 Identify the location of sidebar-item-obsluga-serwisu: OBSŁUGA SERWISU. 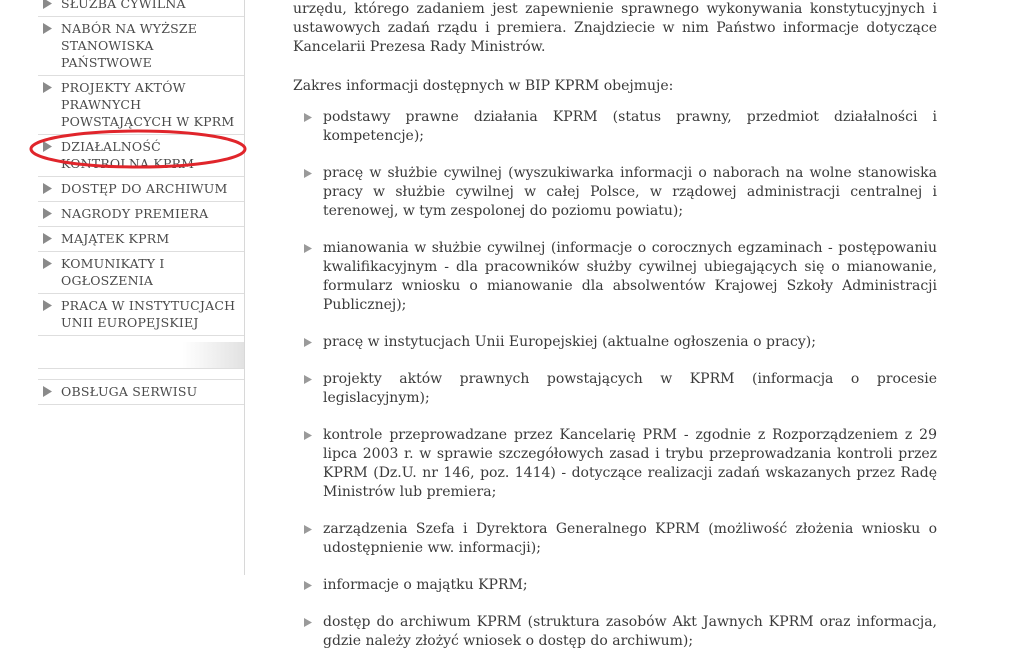
(141, 392).